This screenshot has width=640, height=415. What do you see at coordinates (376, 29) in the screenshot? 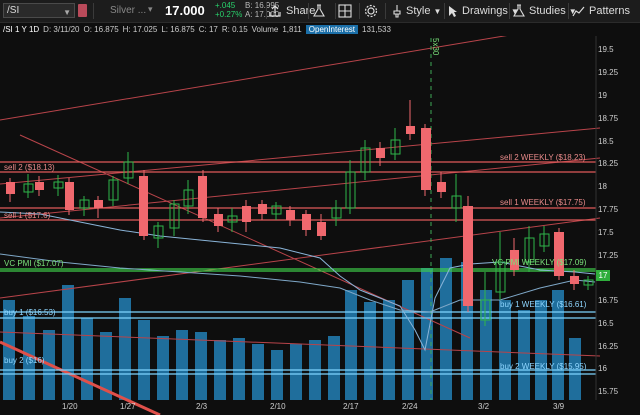
I see `open-interest-value: 131,533` at bounding box center [376, 29].